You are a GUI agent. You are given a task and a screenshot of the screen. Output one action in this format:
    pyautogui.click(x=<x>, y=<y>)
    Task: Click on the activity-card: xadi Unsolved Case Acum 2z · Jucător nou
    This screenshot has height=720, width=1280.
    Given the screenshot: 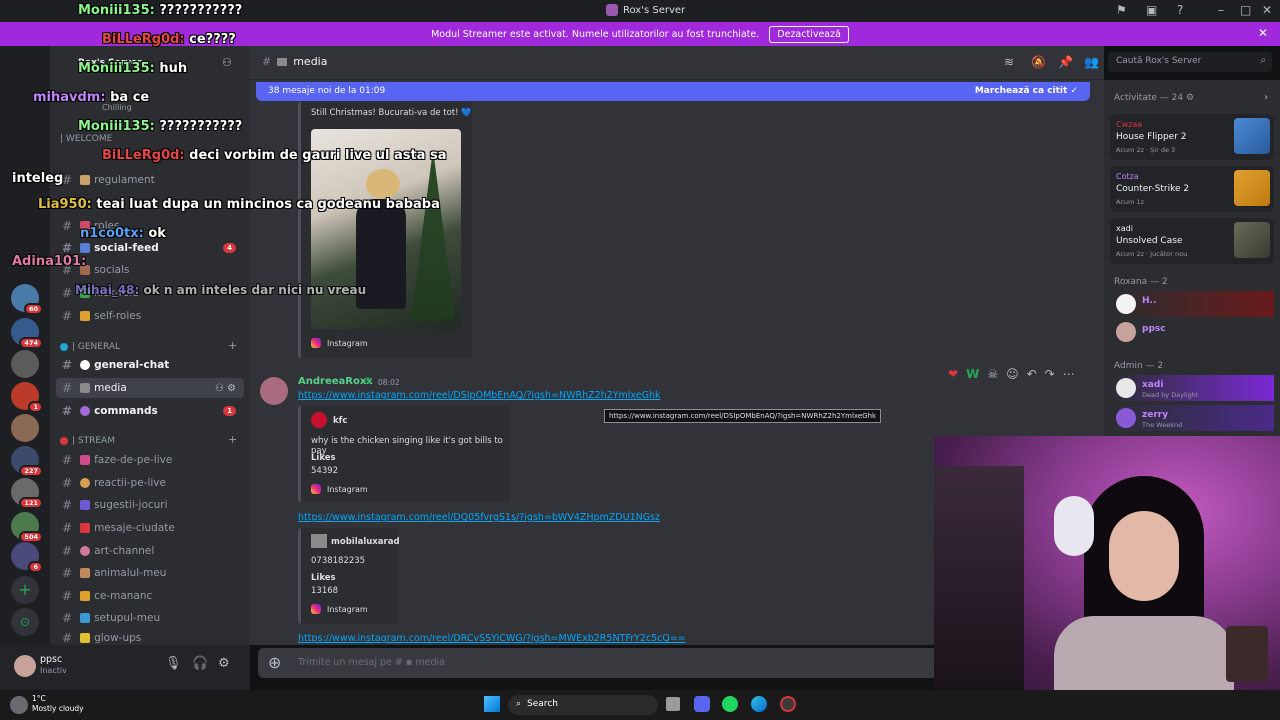 What is the action you would take?
    pyautogui.click(x=1192, y=241)
    